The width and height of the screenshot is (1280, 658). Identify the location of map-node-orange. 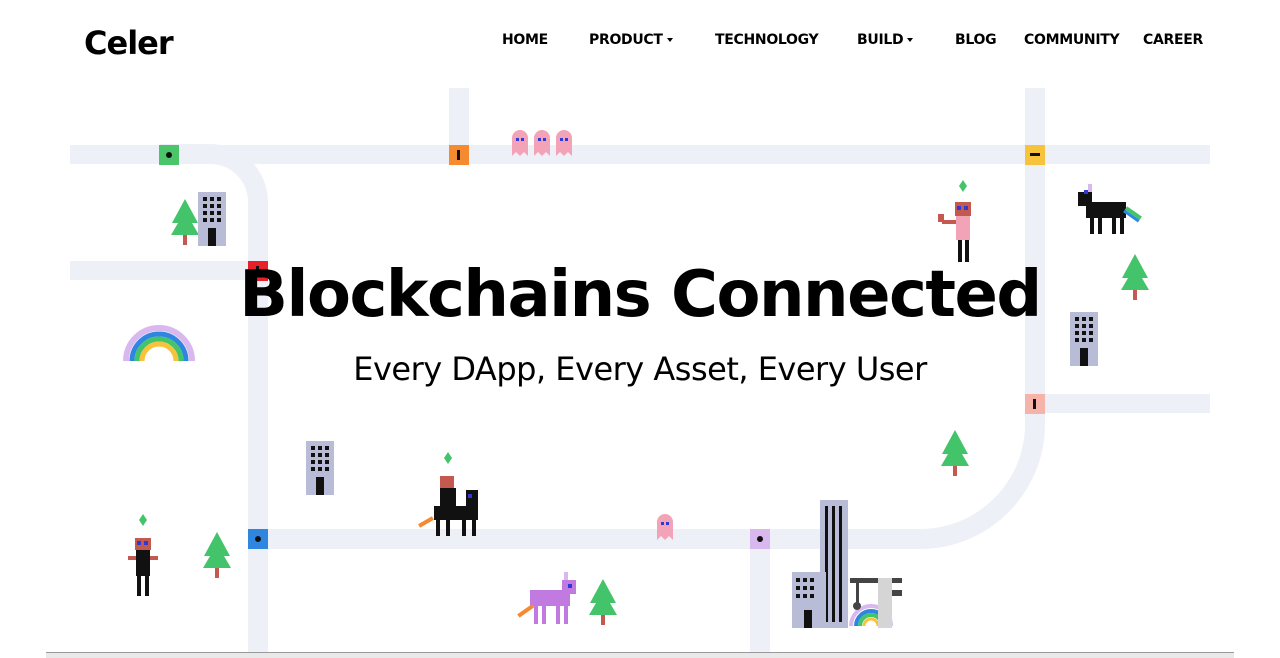
(459, 155).